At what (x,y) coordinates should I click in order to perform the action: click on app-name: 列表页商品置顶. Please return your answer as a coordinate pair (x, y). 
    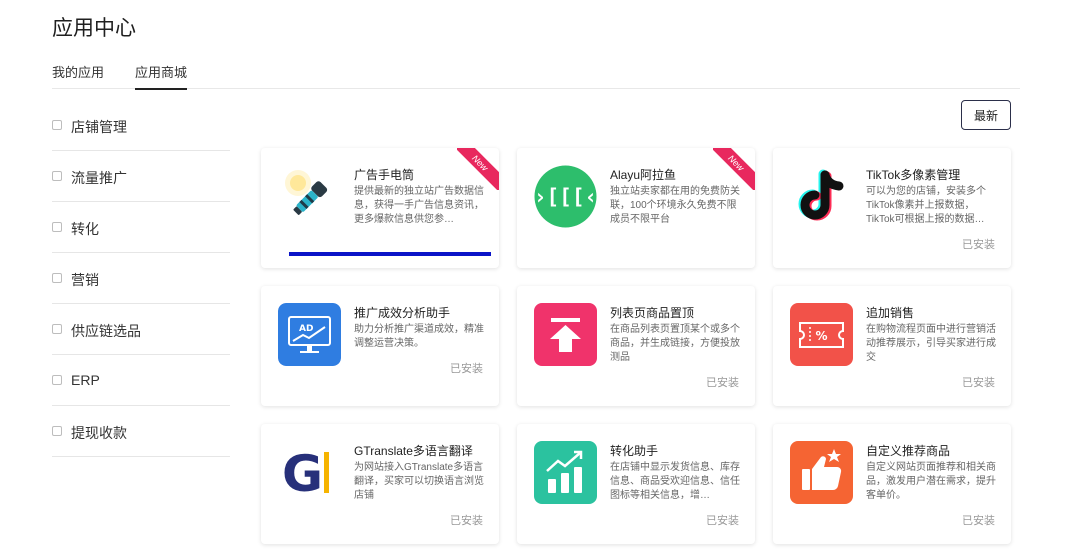
    Looking at the image, I should click on (652, 313).